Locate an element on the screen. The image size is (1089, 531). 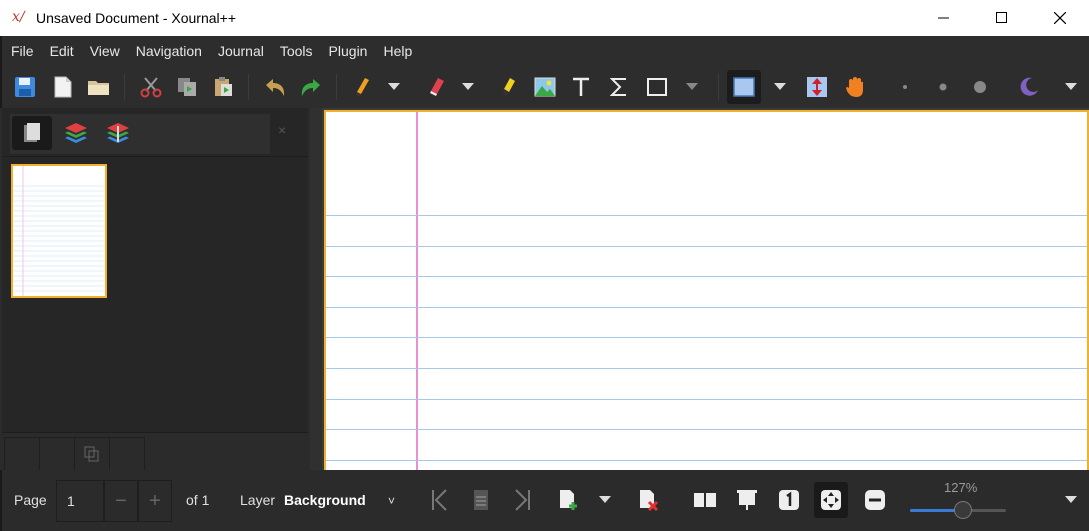
statusbar-more-button is located at coordinates (1071, 500).